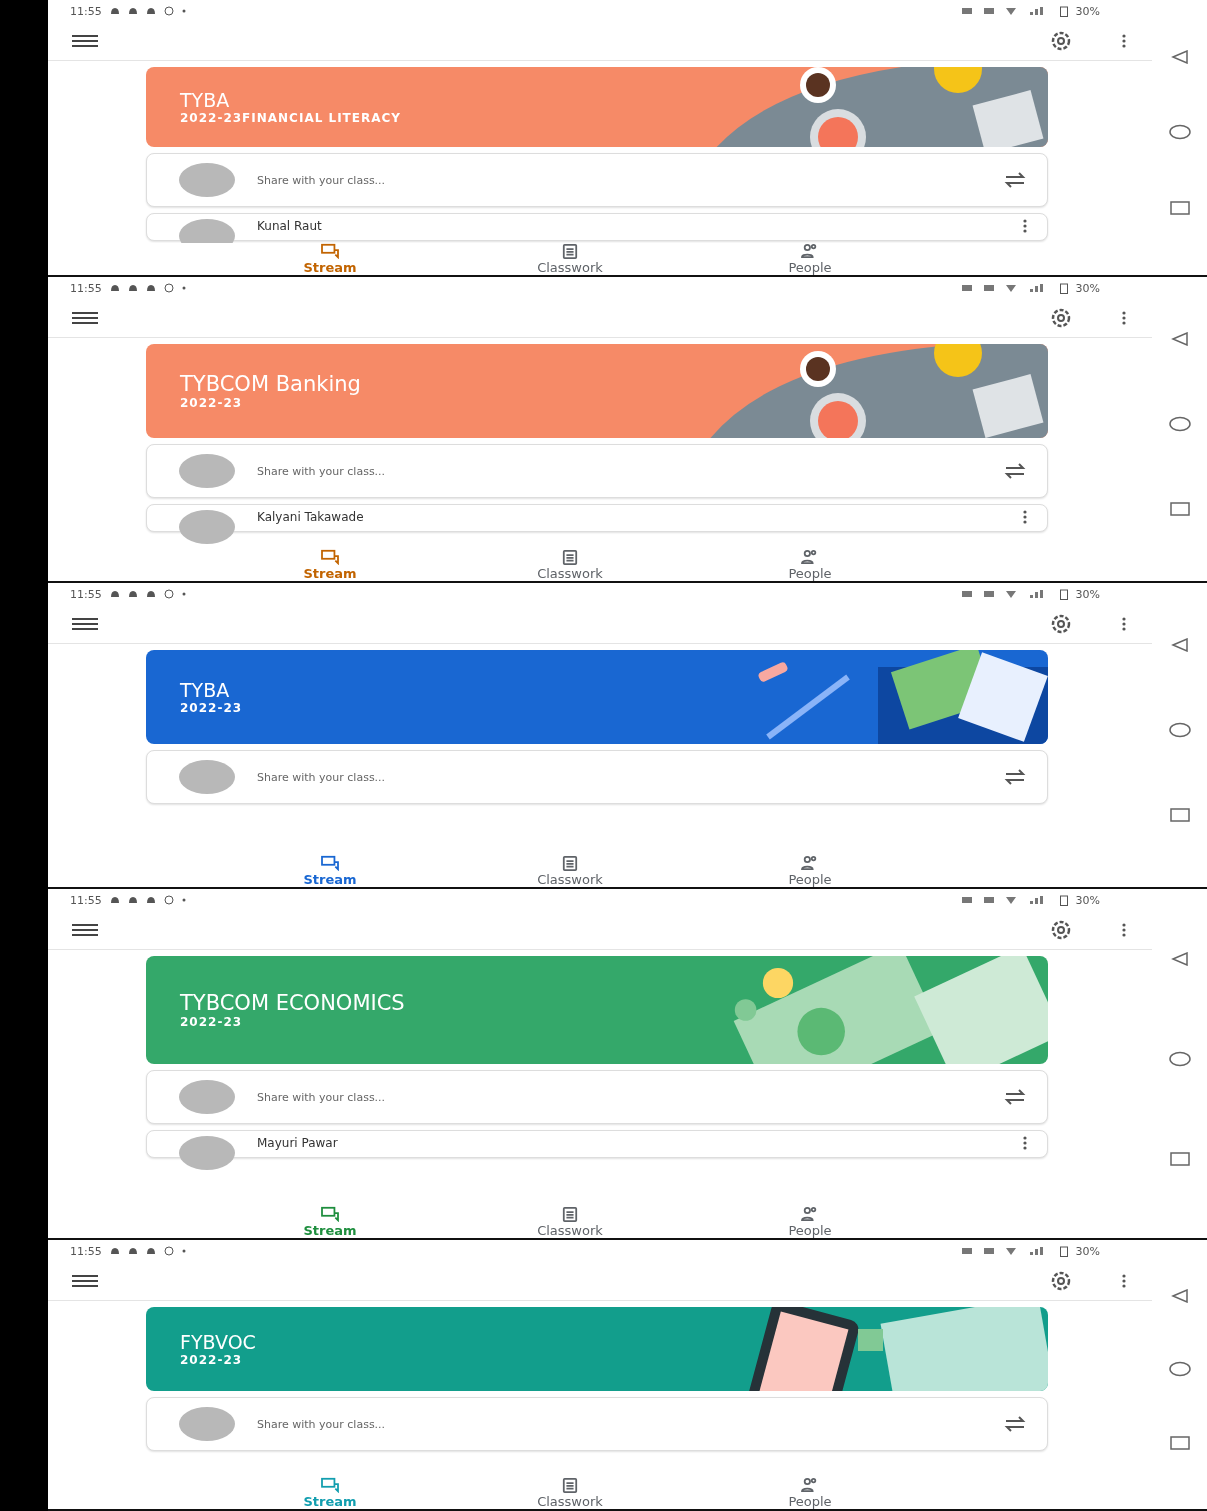 The height and width of the screenshot is (1511, 1207). What do you see at coordinates (218, 1342) in the screenshot?
I see `class-title: FYBVOC` at bounding box center [218, 1342].